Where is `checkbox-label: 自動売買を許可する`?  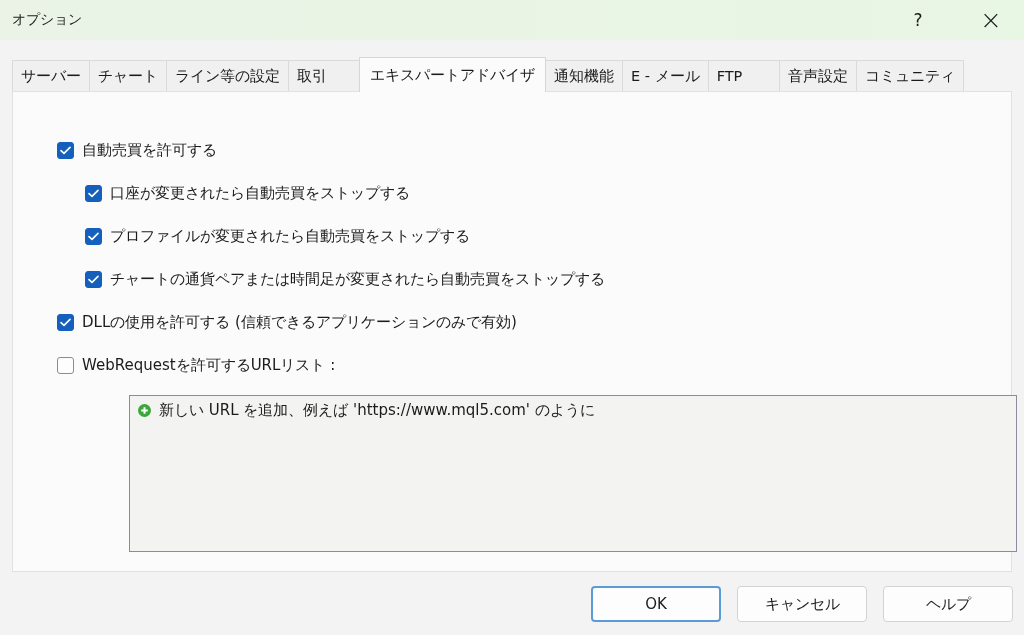
checkbox-label: 自動売買を許可する is located at coordinates (149, 150).